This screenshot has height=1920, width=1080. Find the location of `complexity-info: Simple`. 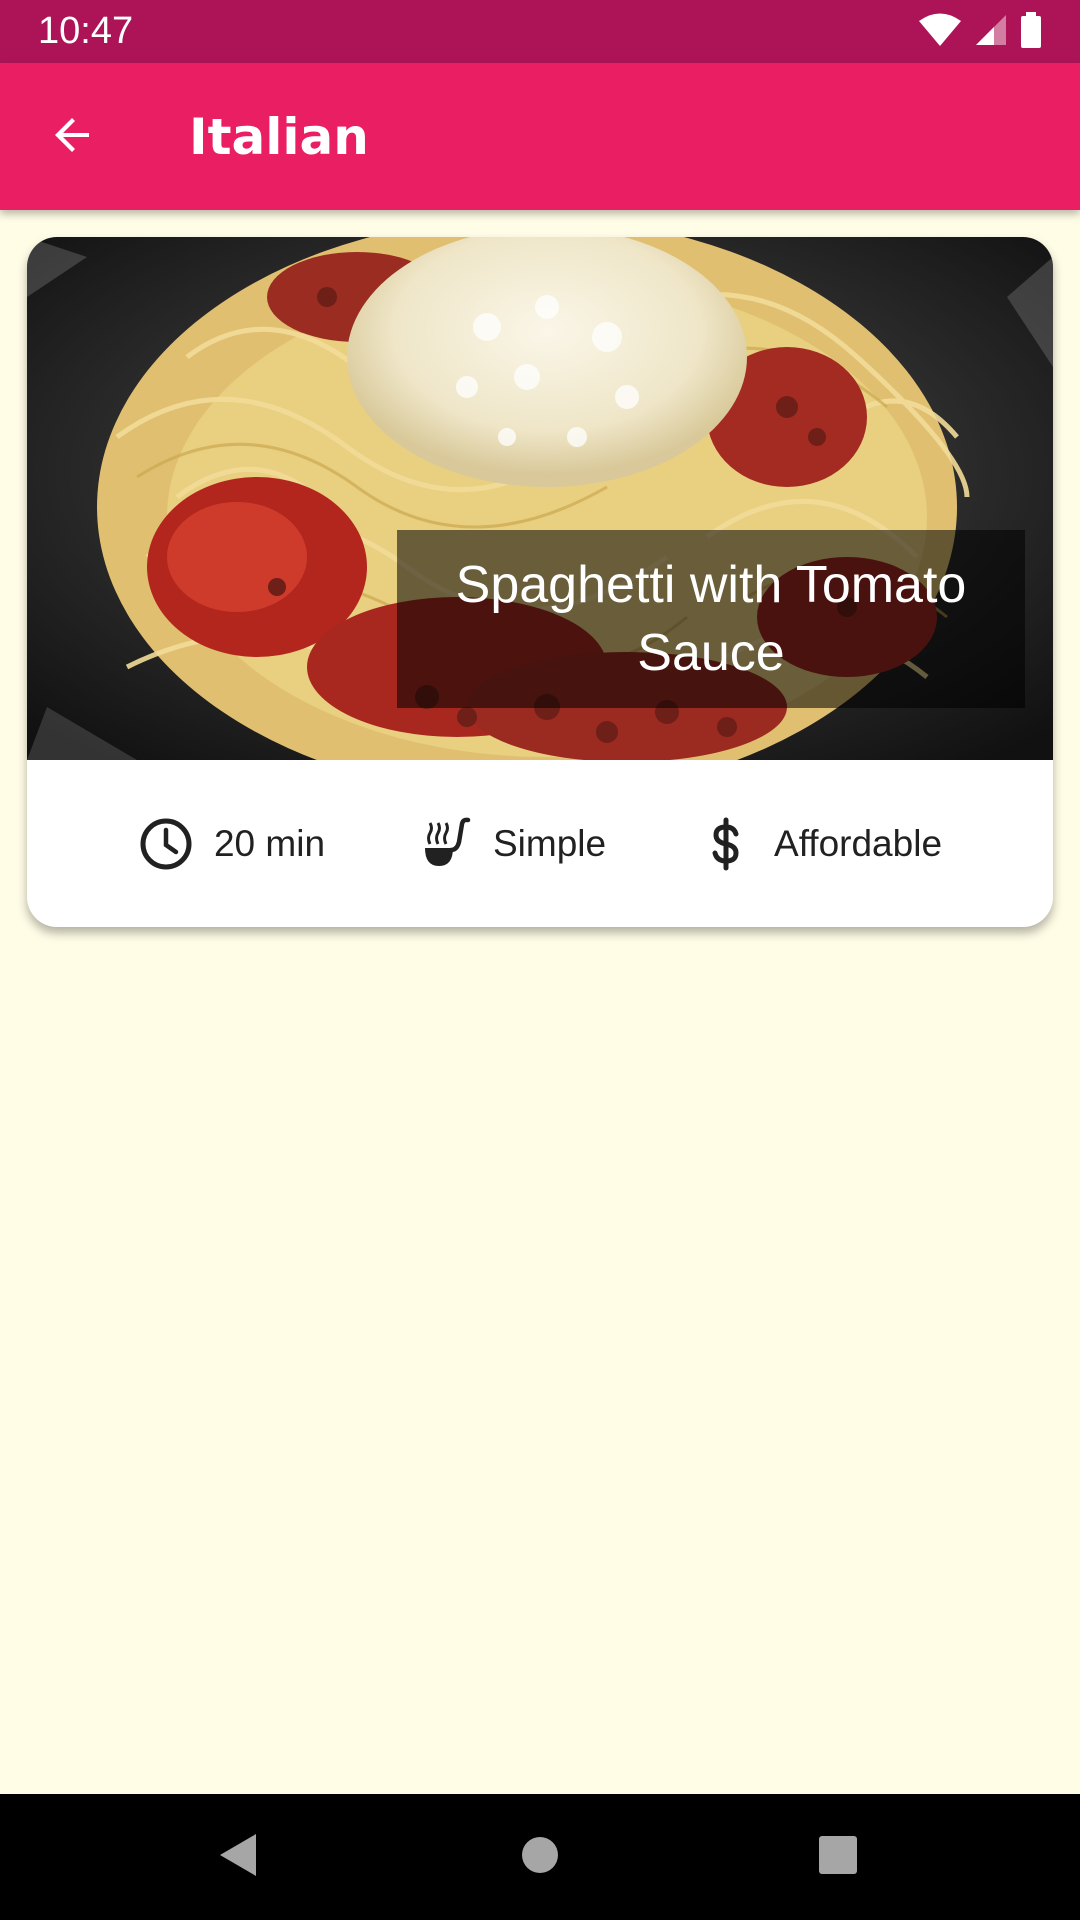

complexity-info: Simple is located at coordinates (511, 844).